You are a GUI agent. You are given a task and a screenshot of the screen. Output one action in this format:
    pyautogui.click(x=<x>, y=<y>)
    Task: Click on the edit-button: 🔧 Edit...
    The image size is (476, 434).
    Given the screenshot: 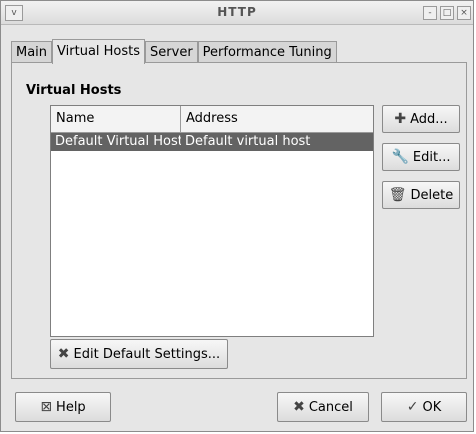 What is the action you would take?
    pyautogui.click(x=421, y=157)
    